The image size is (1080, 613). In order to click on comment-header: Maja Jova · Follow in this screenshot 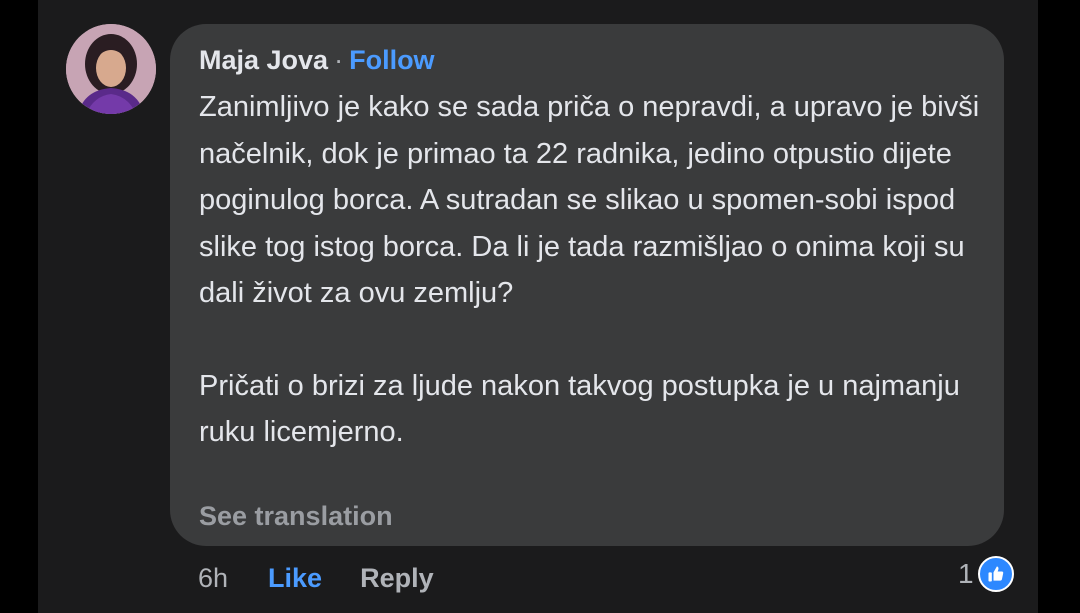, I will do `click(317, 60)`.